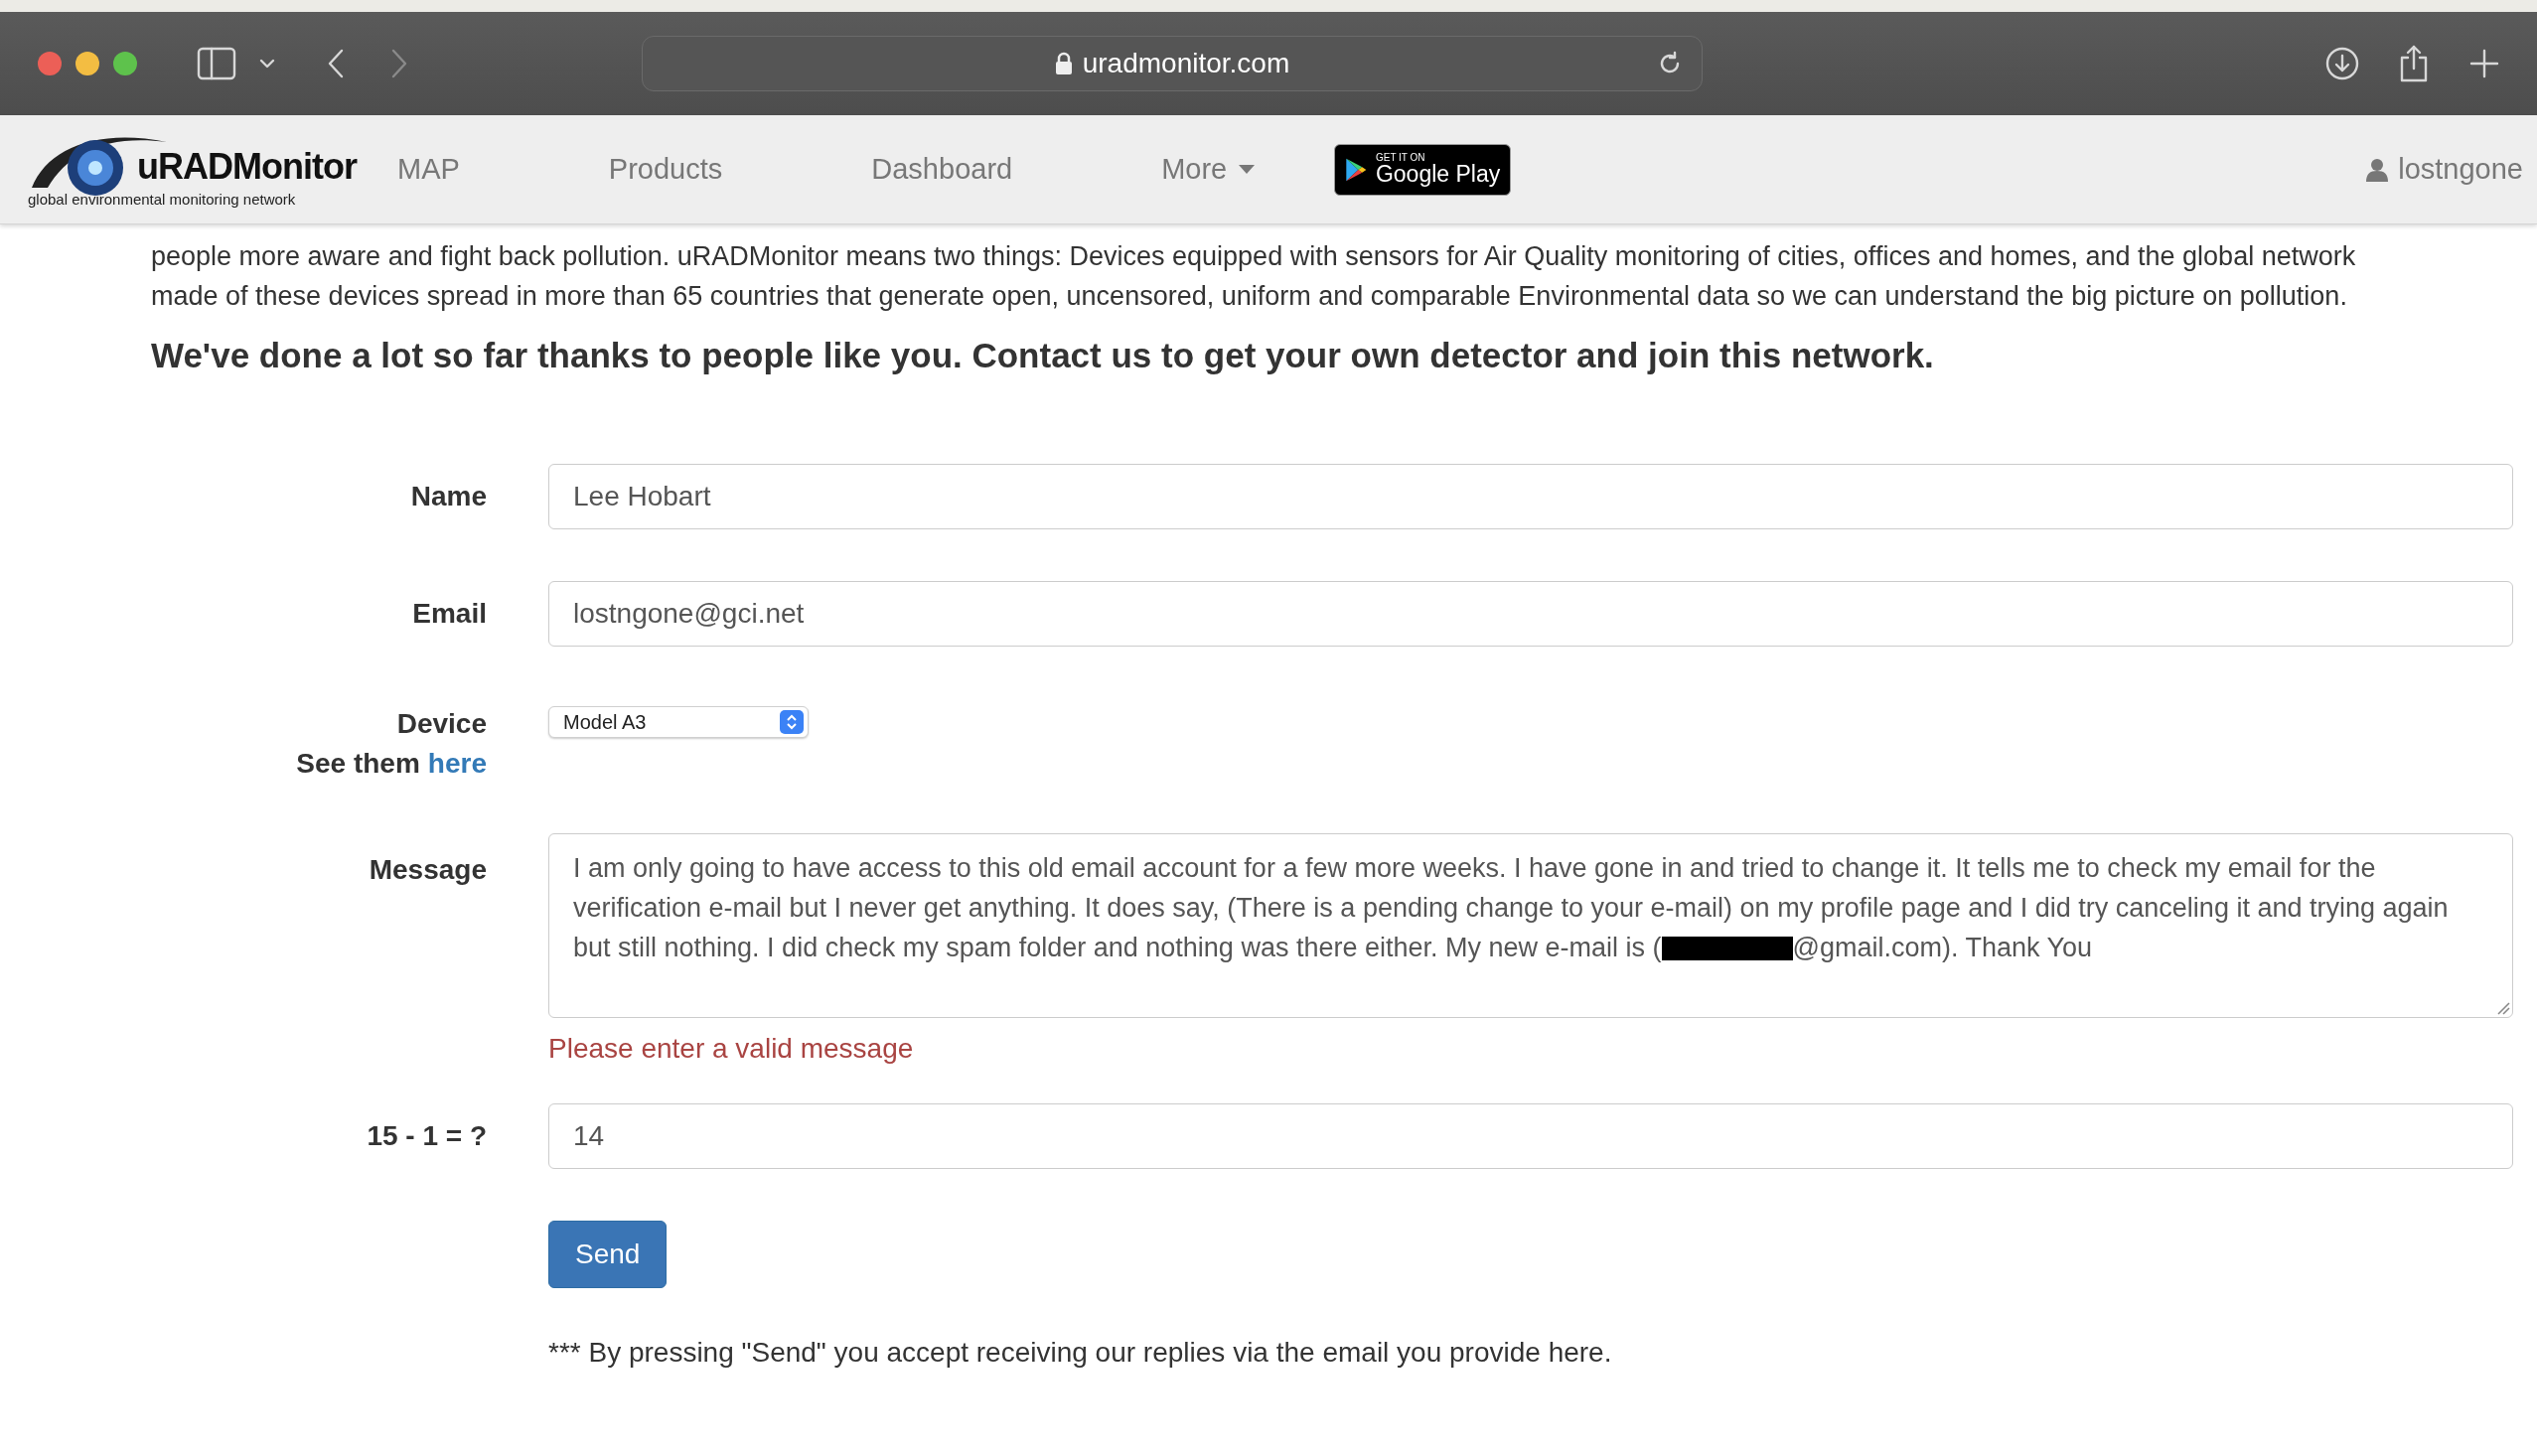 This screenshot has width=2537, height=1456. What do you see at coordinates (1247, 169) in the screenshot?
I see `caret-icon` at bounding box center [1247, 169].